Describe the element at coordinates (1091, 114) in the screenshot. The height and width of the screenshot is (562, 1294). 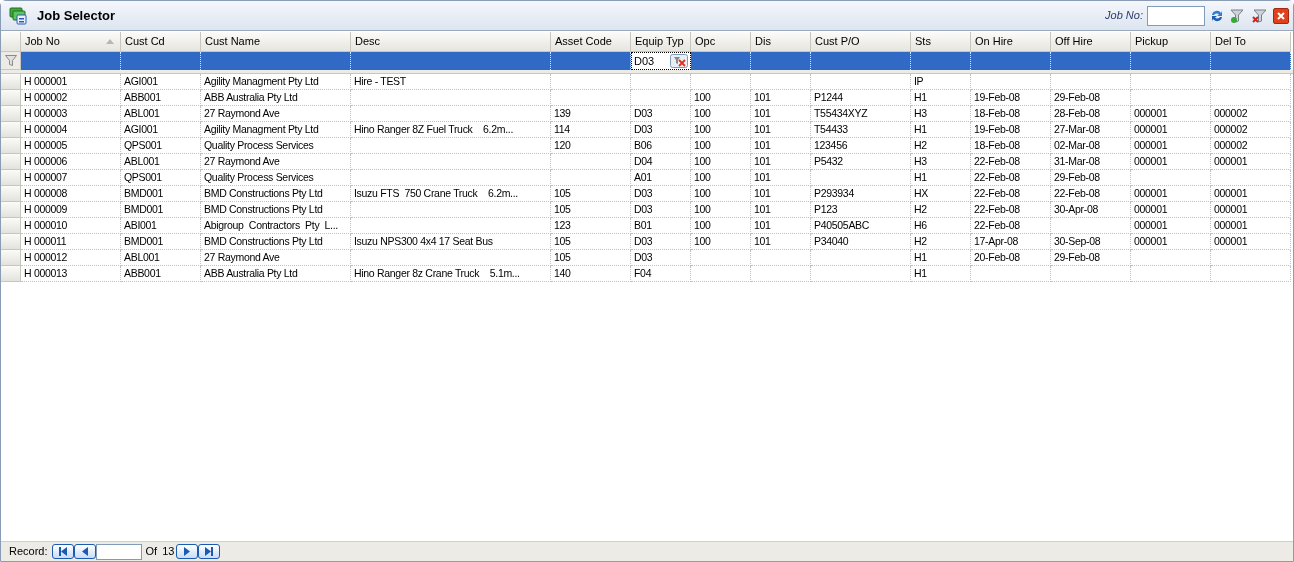
I see `table-cell: 28-Feb-08` at that location.